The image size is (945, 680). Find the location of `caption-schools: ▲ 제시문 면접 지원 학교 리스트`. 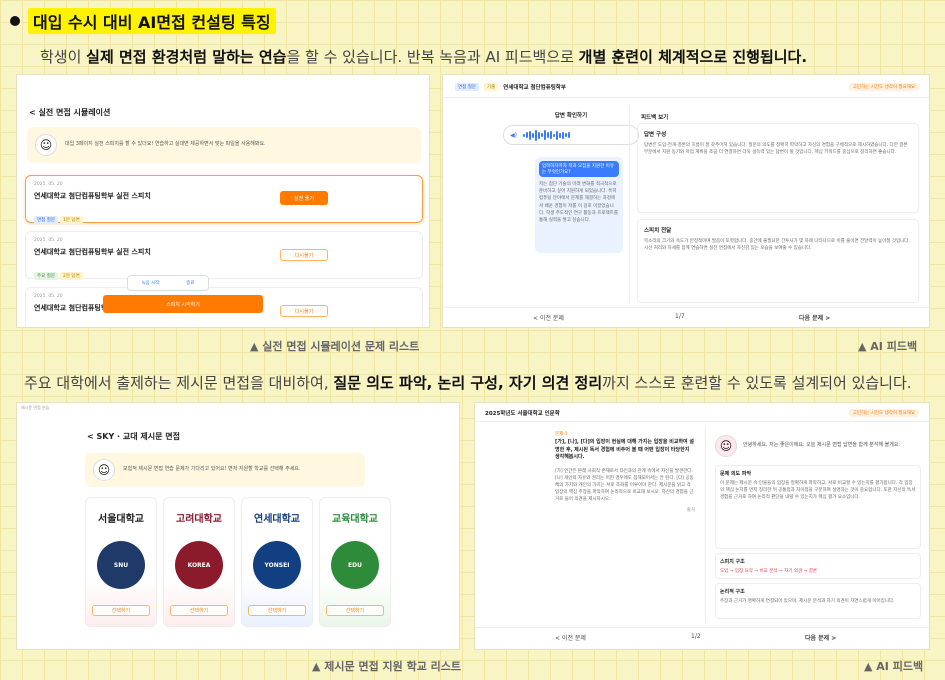

caption-schools: ▲ 제시문 면접 지원 학교 리스트 is located at coordinates (387, 666).